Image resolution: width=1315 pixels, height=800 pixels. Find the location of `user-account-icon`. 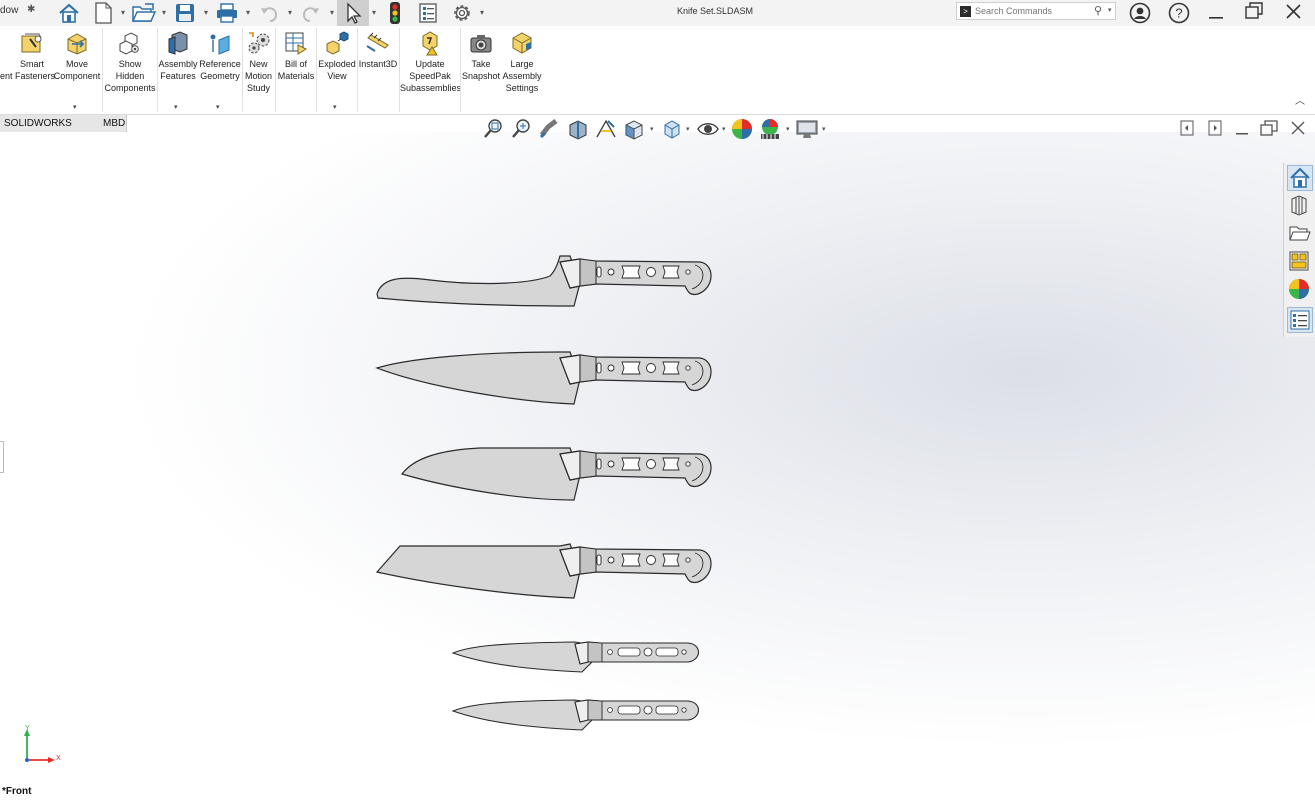

user-account-icon is located at coordinates (1140, 13).